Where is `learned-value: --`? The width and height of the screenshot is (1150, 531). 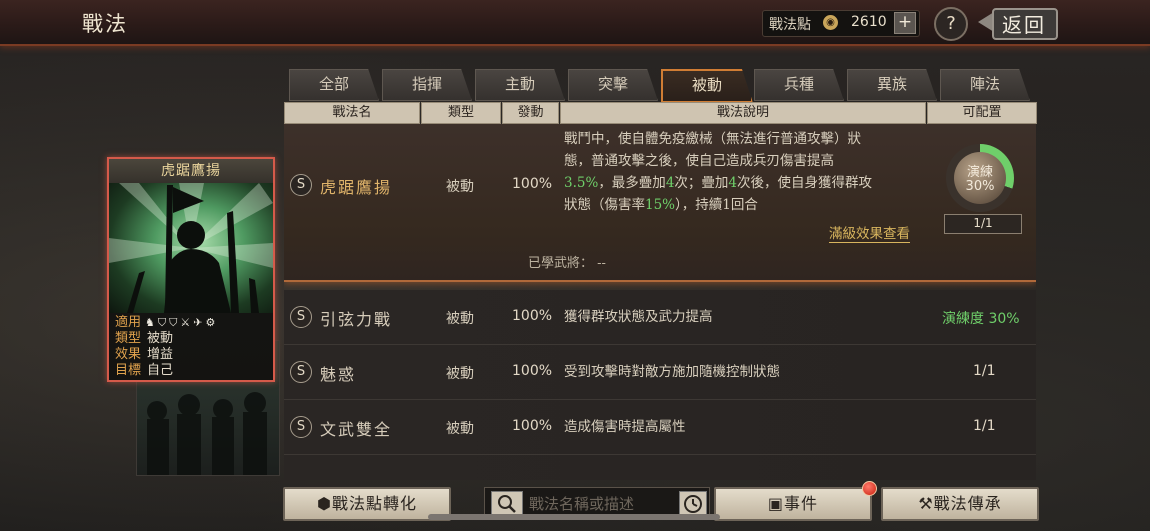
learned-value: -- is located at coordinates (601, 263).